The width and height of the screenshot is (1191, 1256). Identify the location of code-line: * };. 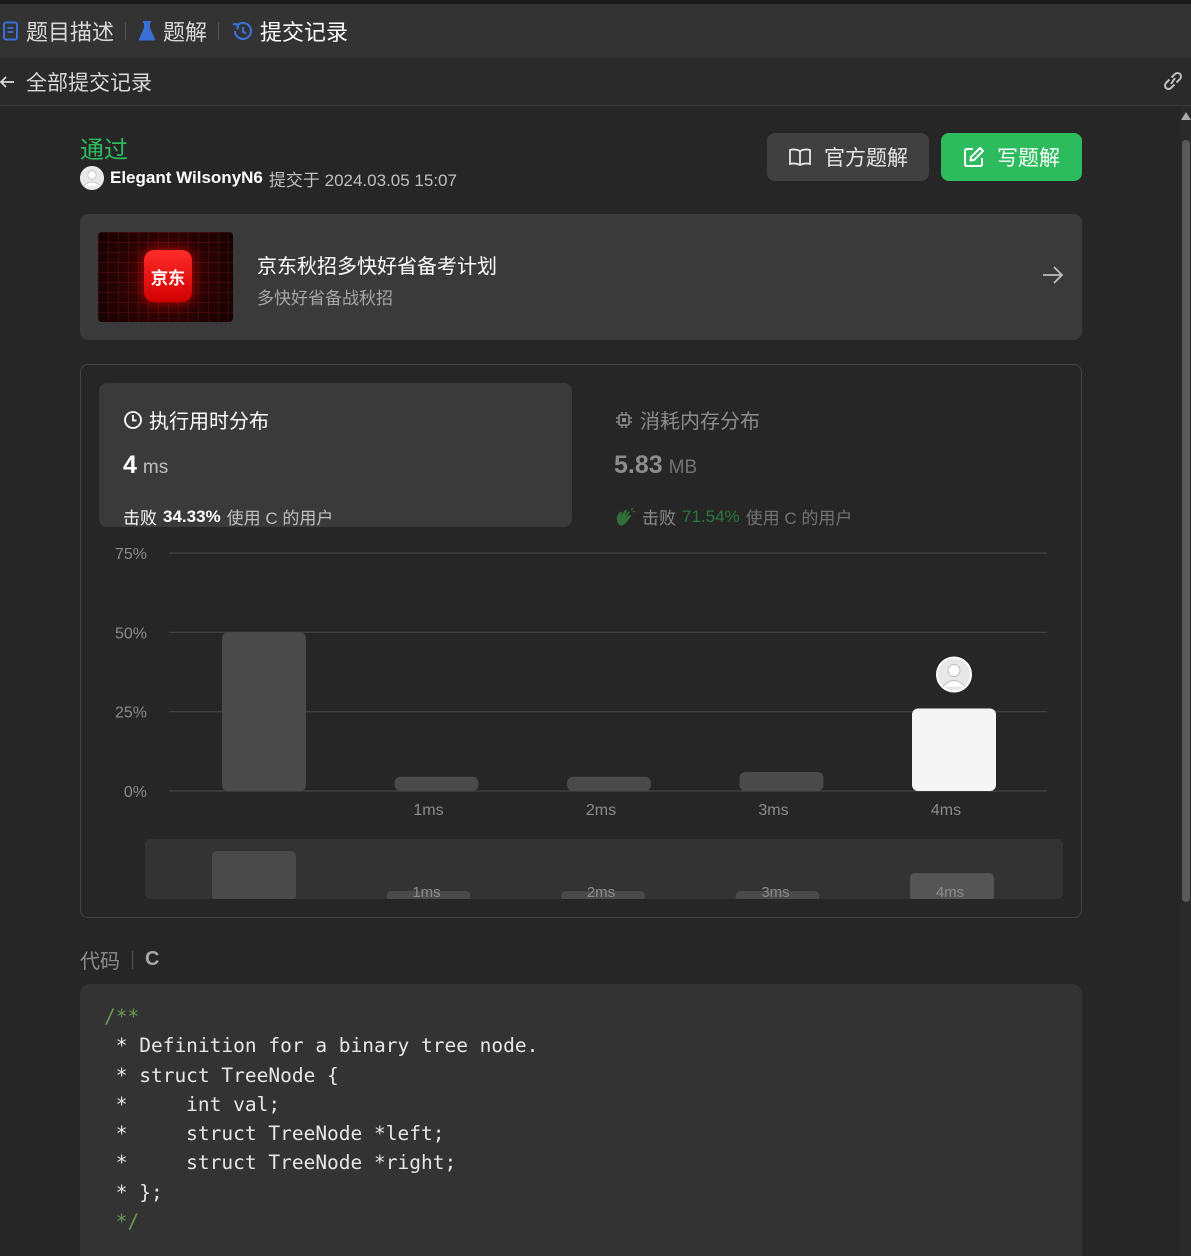
(133, 1192).